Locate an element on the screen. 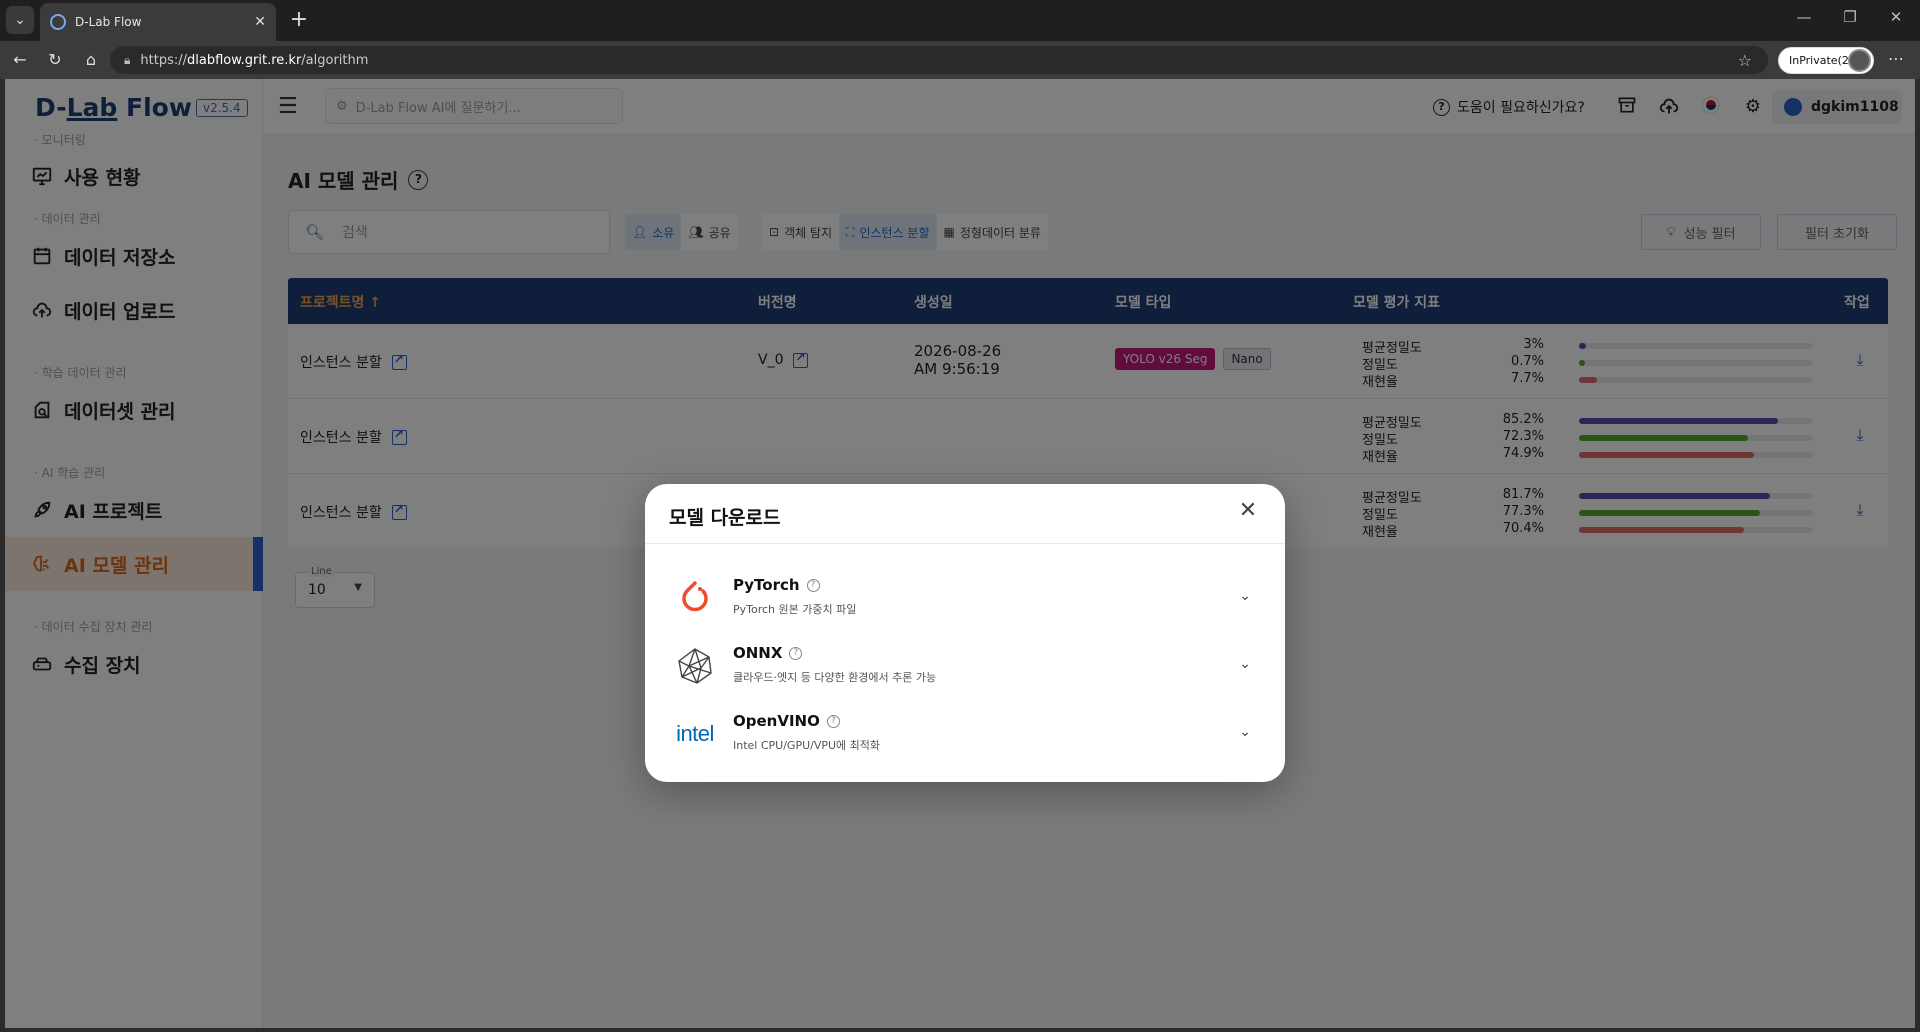 The image size is (1920, 1032). url-path: /algorithm is located at coordinates (335, 60).